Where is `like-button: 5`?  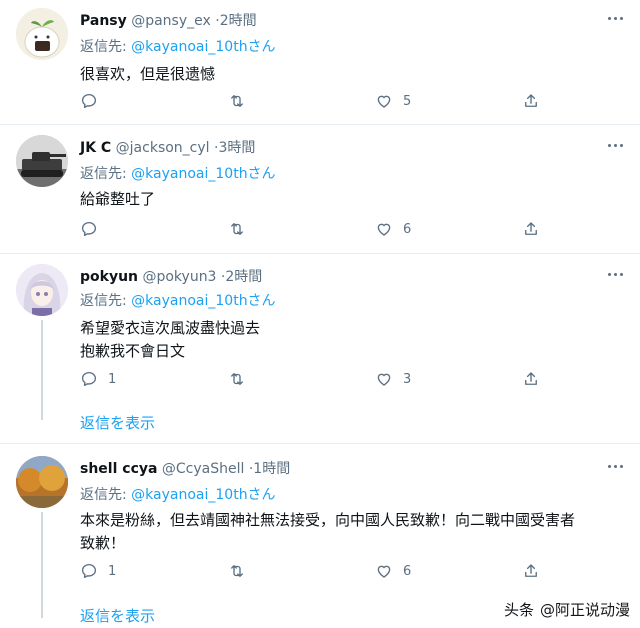
like-button: 5 is located at coordinates (393, 101).